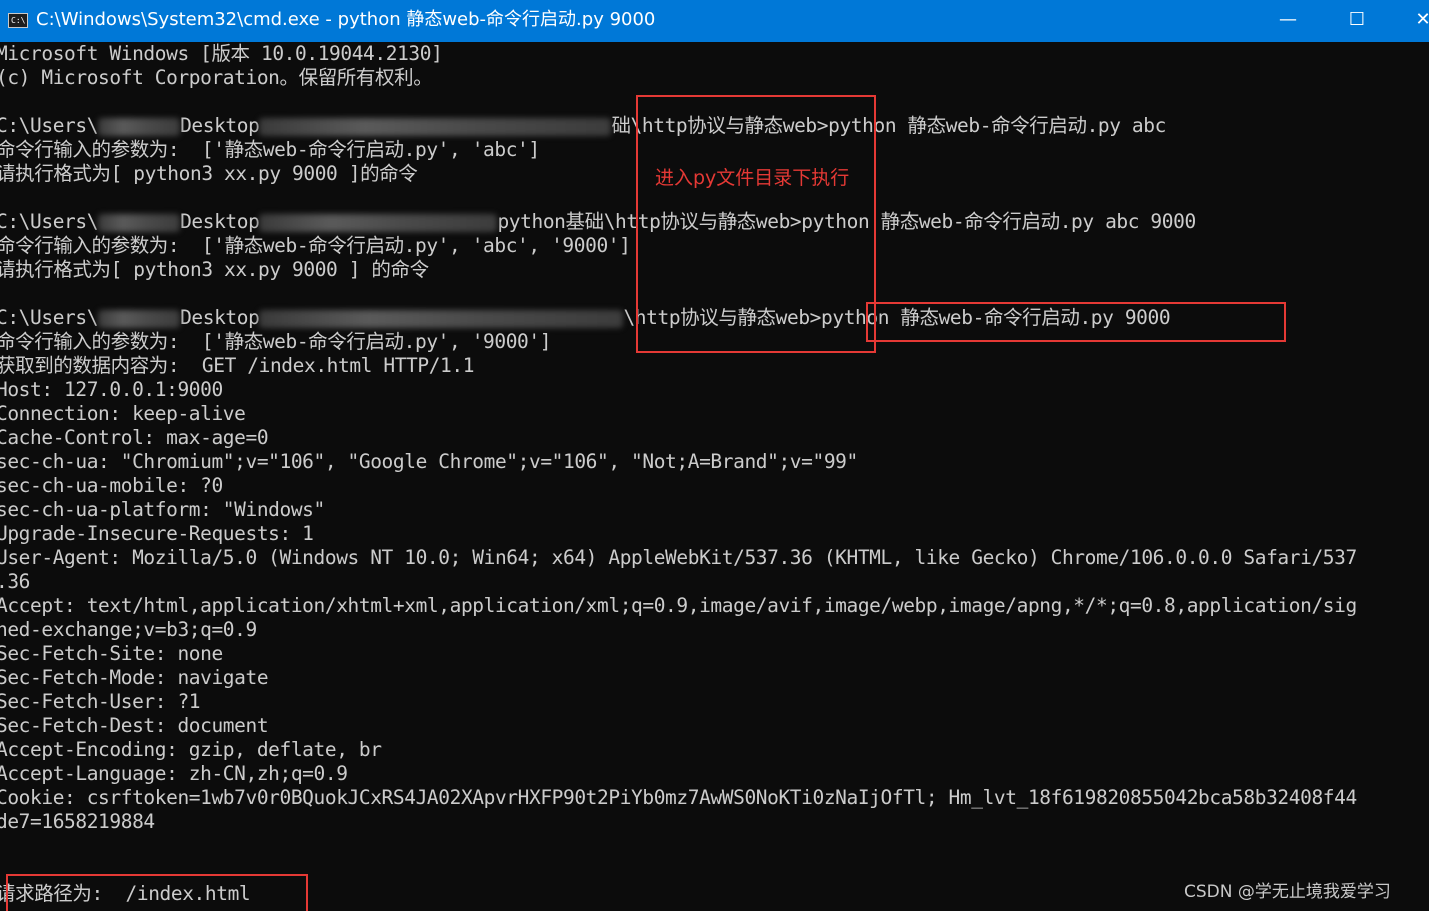  Describe the element at coordinates (209, 173) in the screenshot. I see `console-line: 请执行格式为[ python3 xx.py 9000 ]的命令` at that location.